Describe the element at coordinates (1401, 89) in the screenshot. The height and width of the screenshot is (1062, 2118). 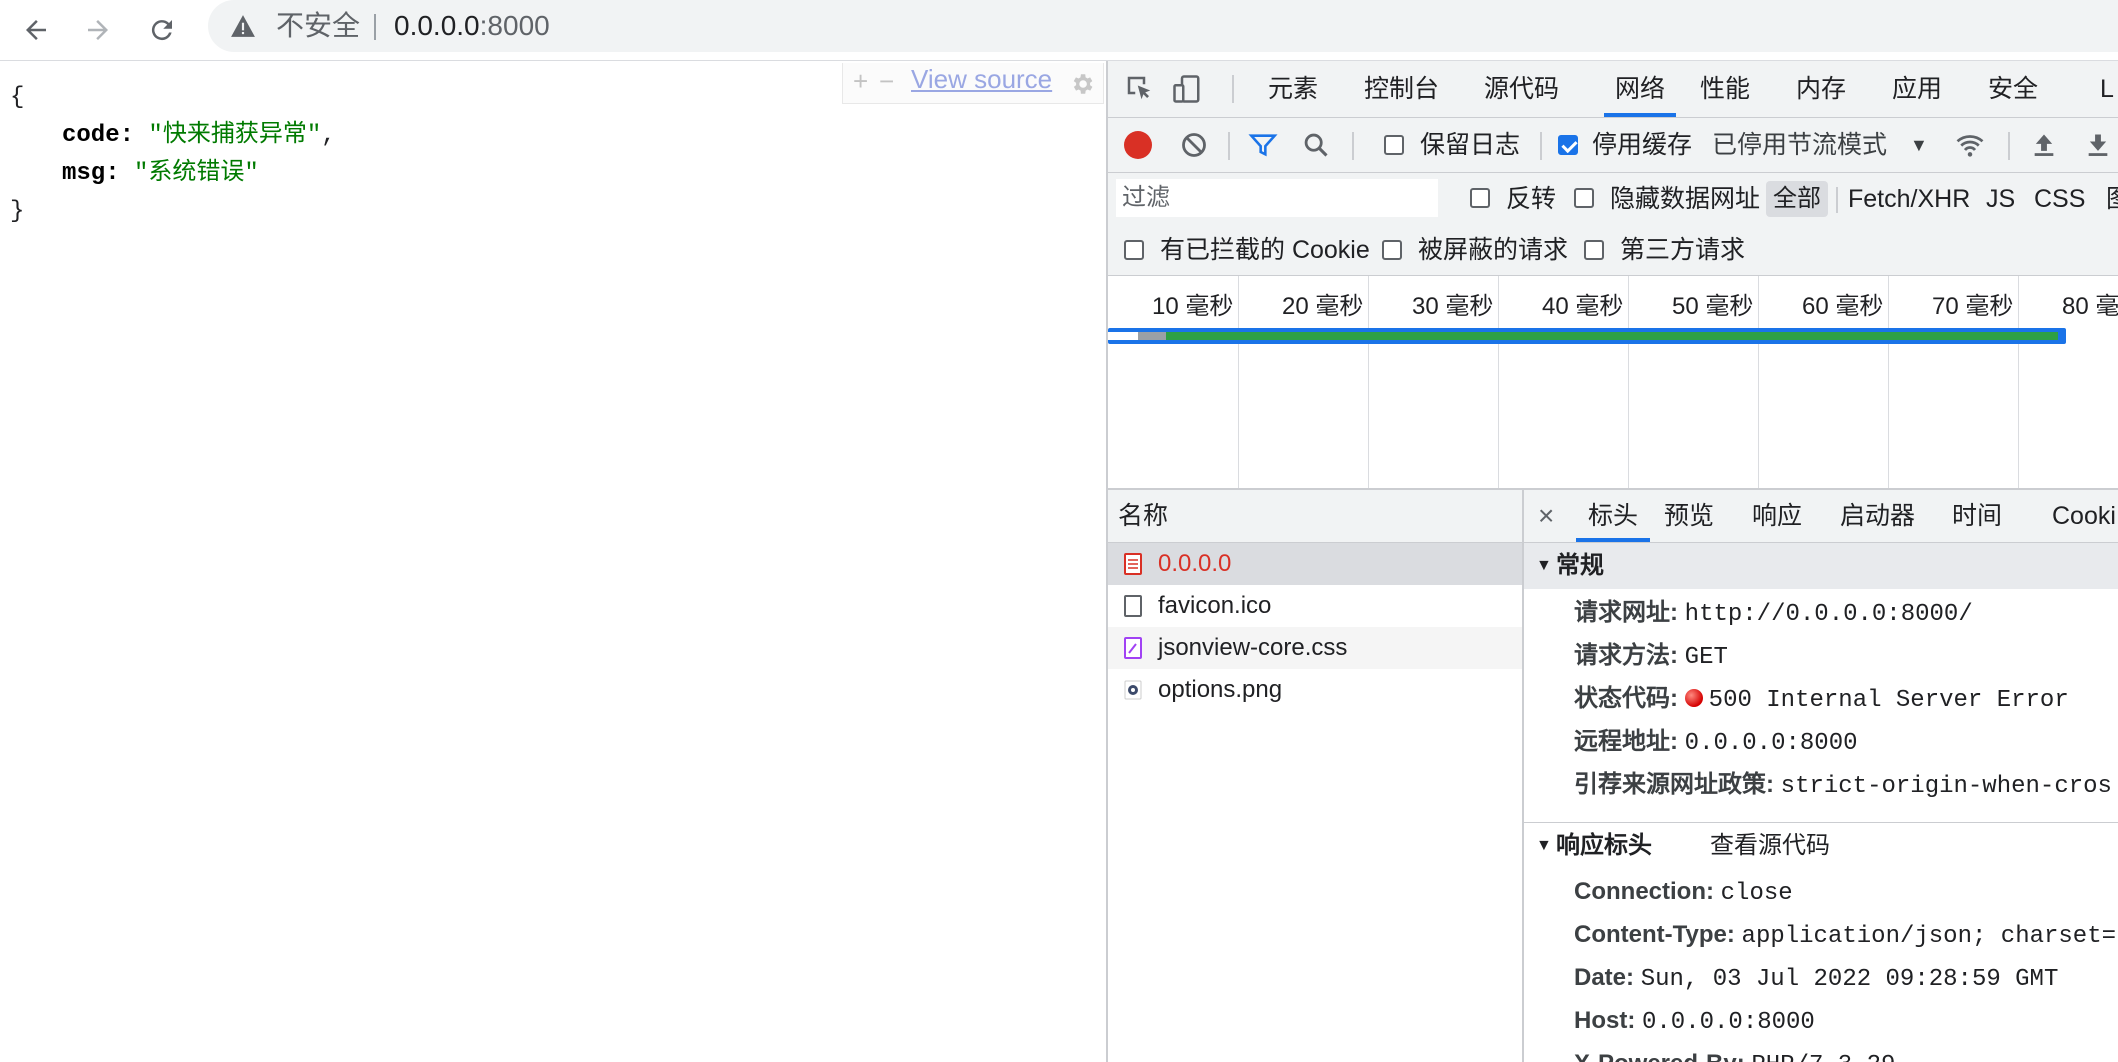
I see `tab-console: 控制台` at that location.